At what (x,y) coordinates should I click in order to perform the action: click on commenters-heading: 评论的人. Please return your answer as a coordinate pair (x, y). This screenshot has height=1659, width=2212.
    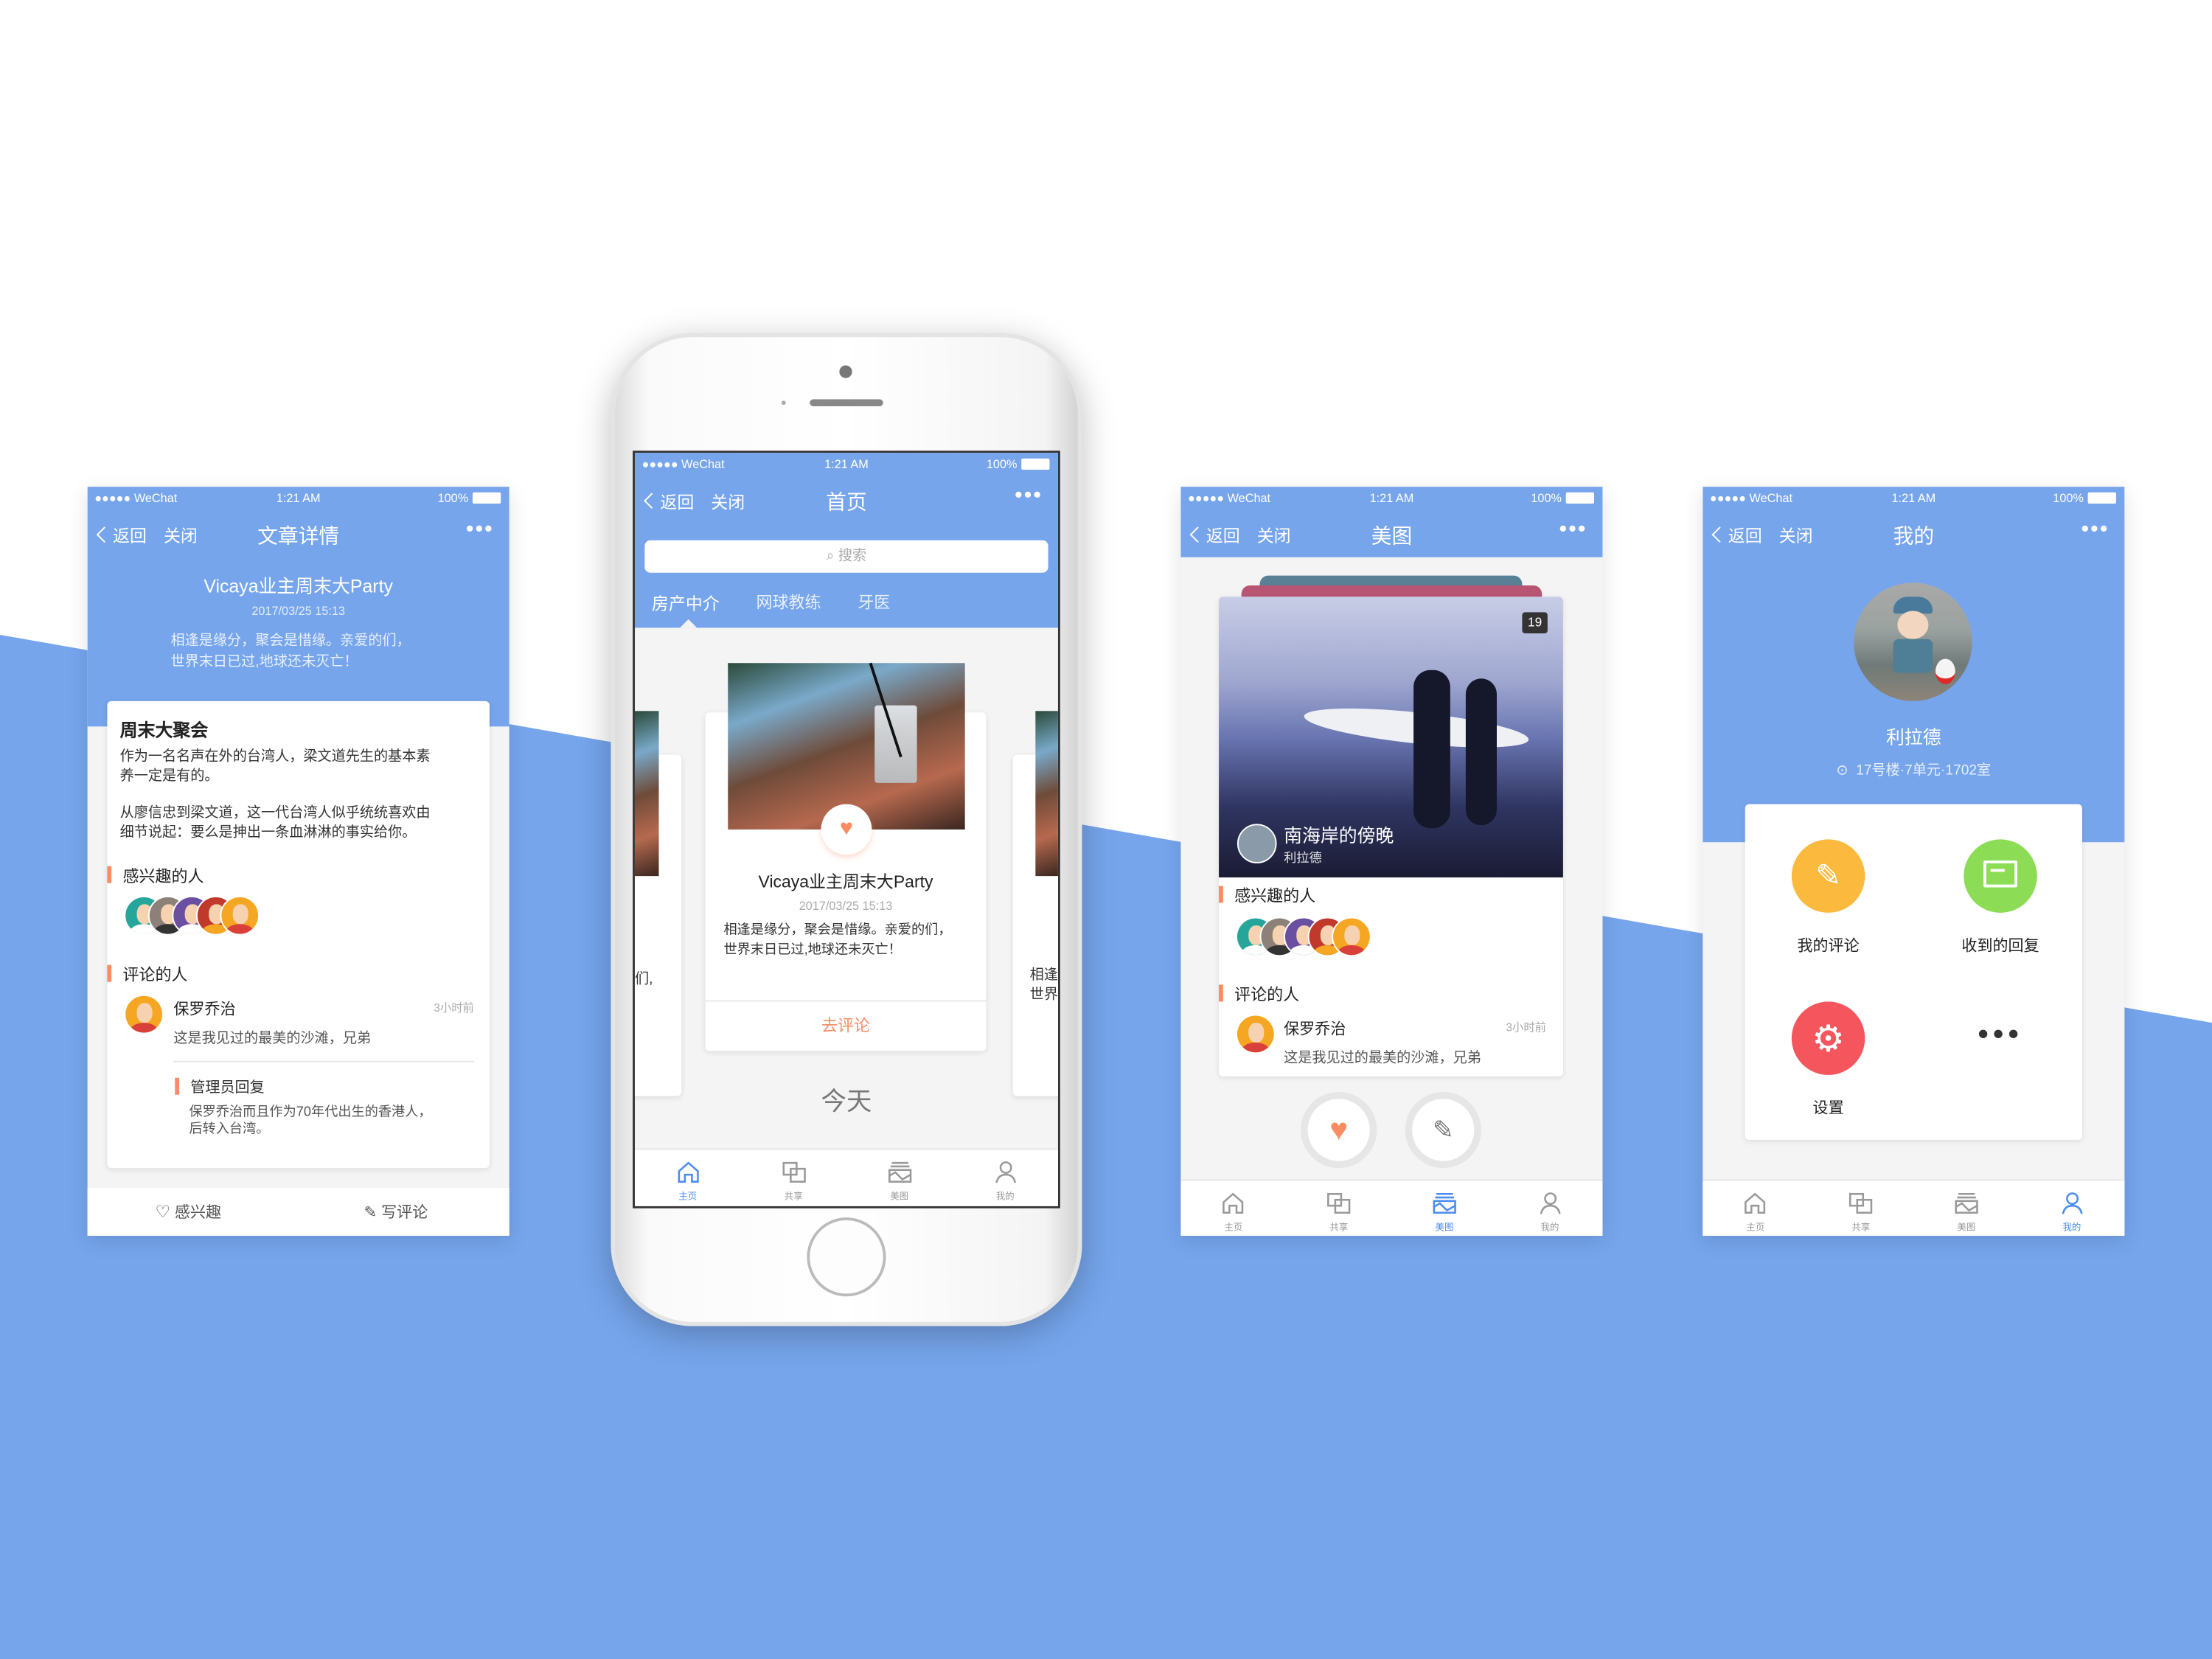
    Looking at the image, I should click on (147, 975).